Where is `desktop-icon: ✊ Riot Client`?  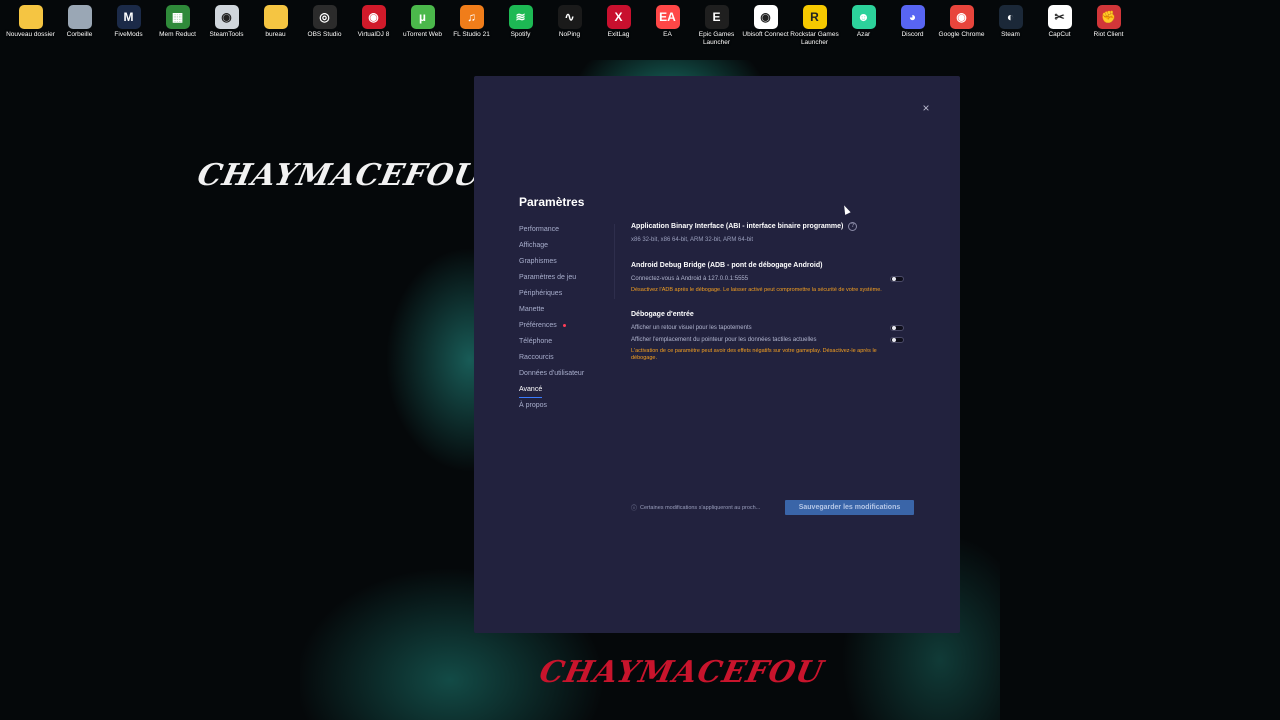 desktop-icon: ✊ Riot Client is located at coordinates (1108, 25).